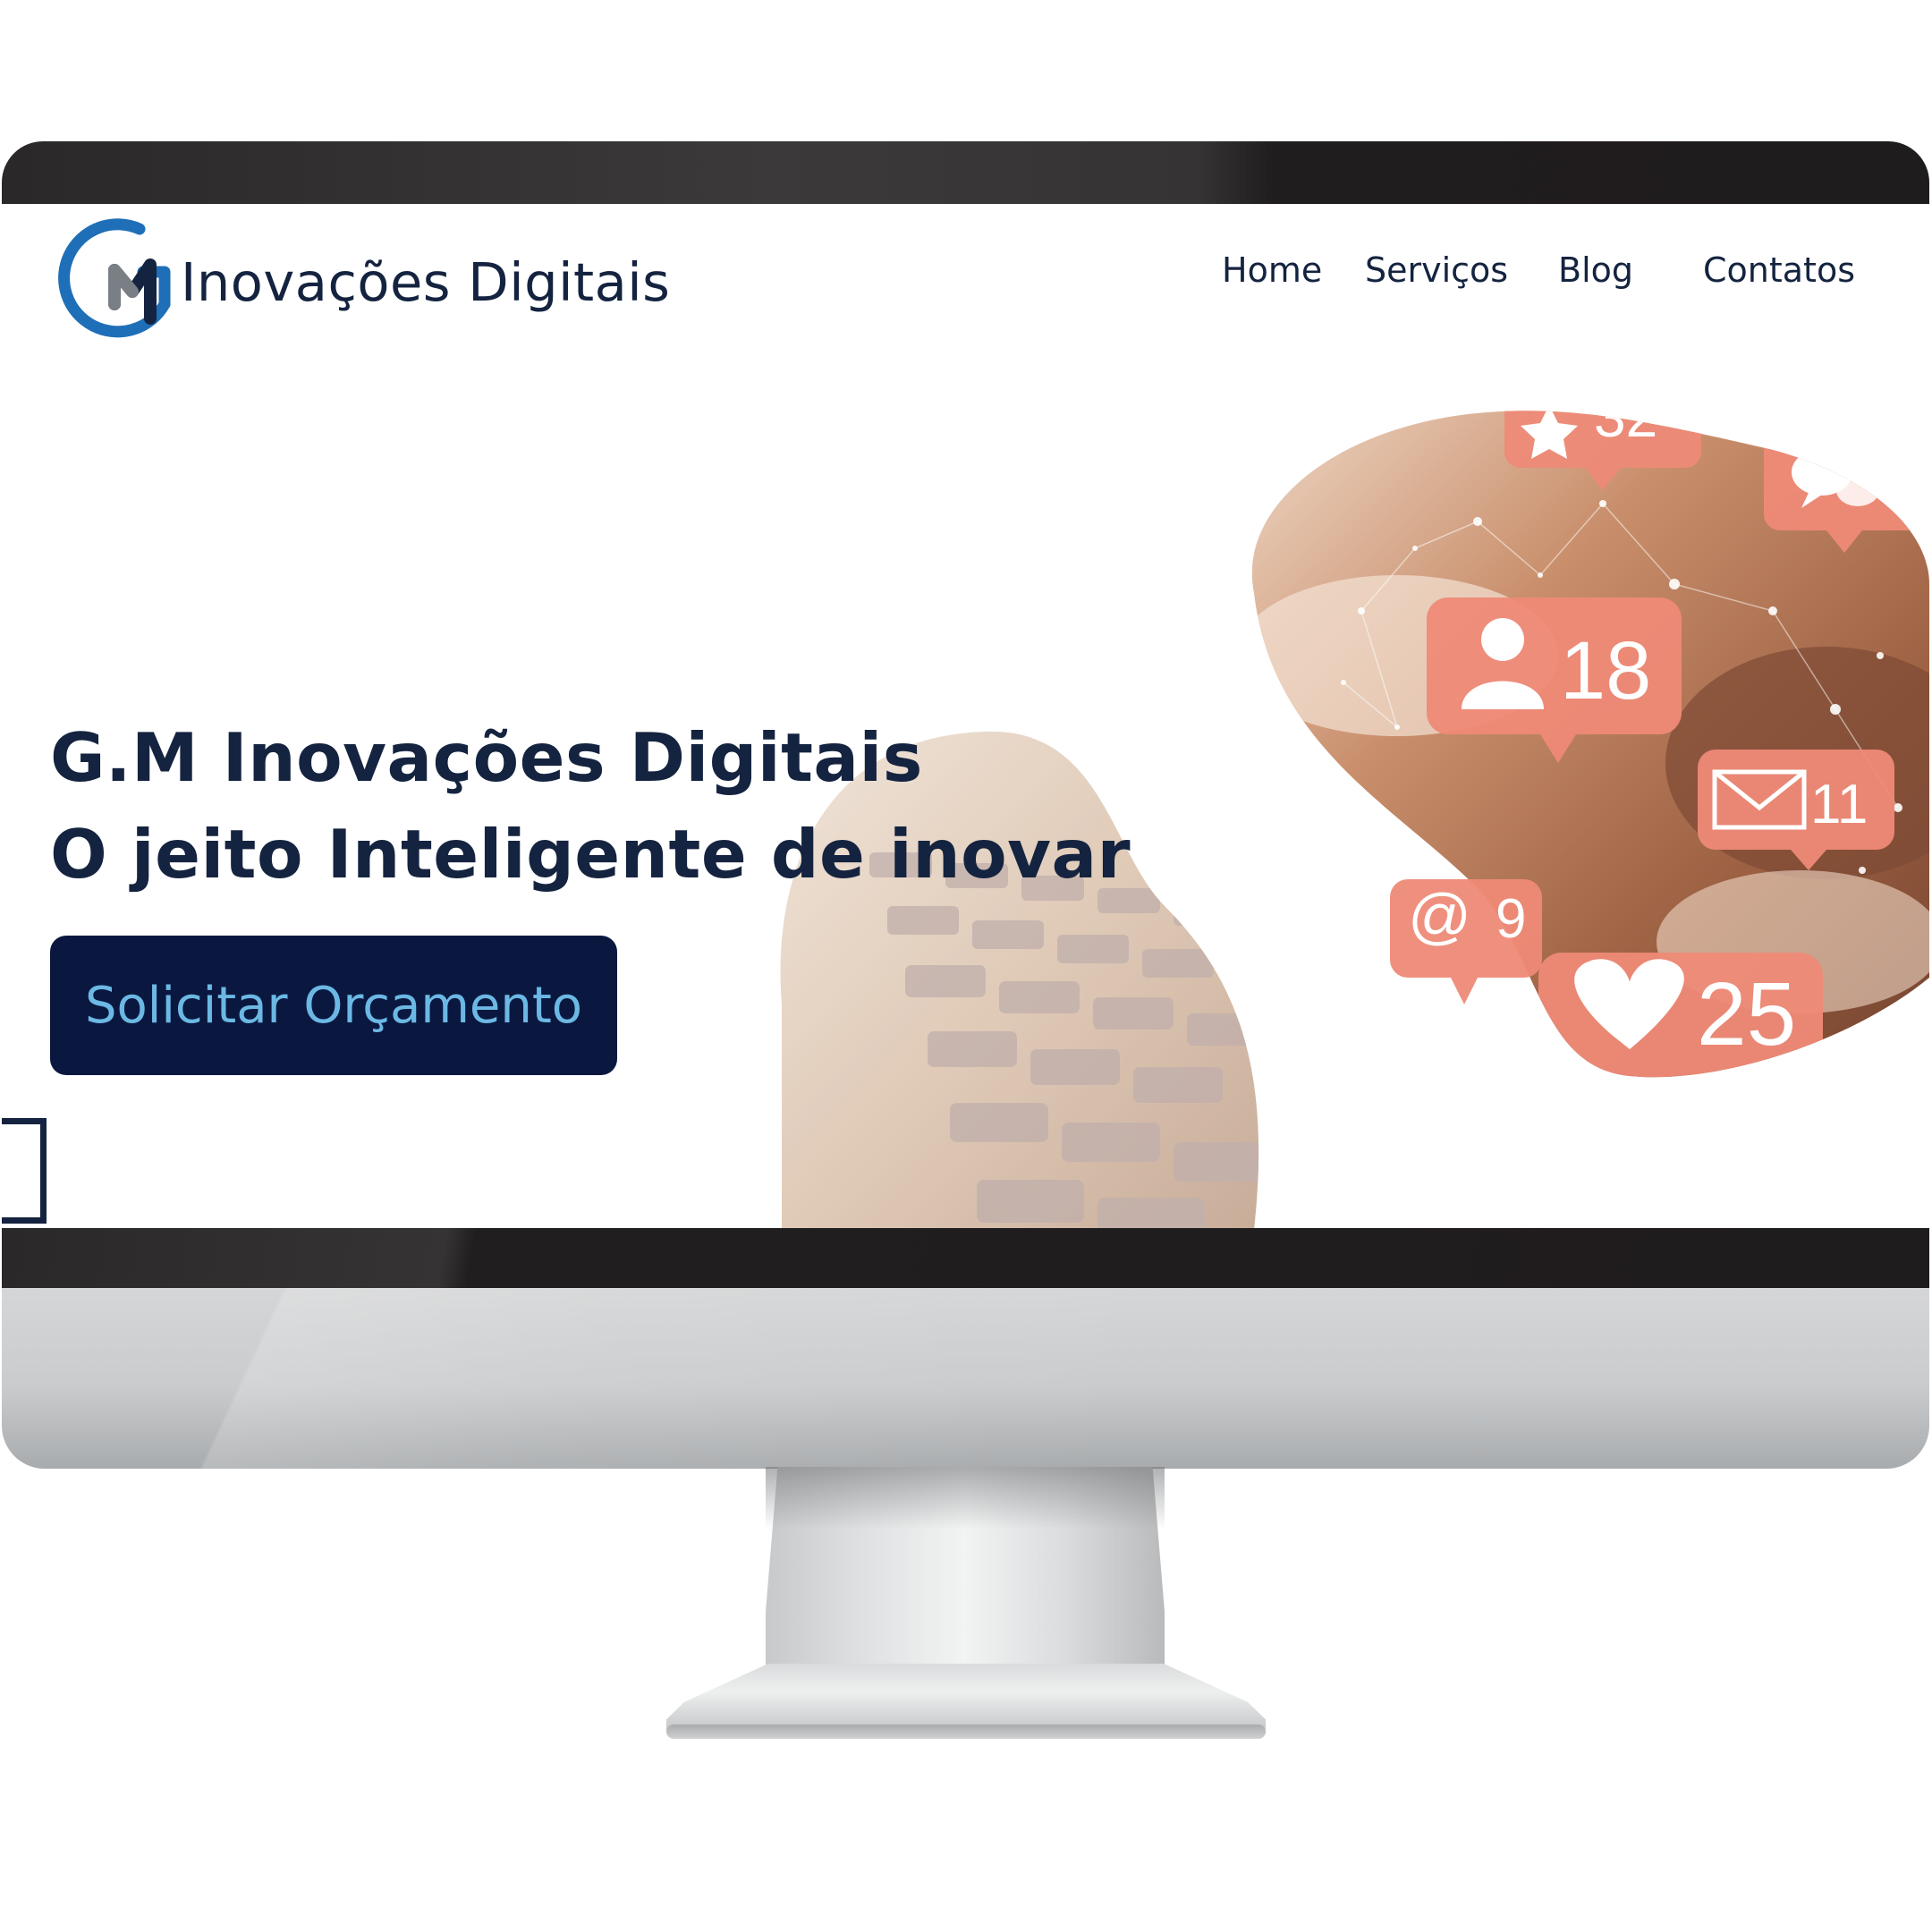  What do you see at coordinates (114, 278) in the screenshot?
I see `gm-logo-icon` at bounding box center [114, 278].